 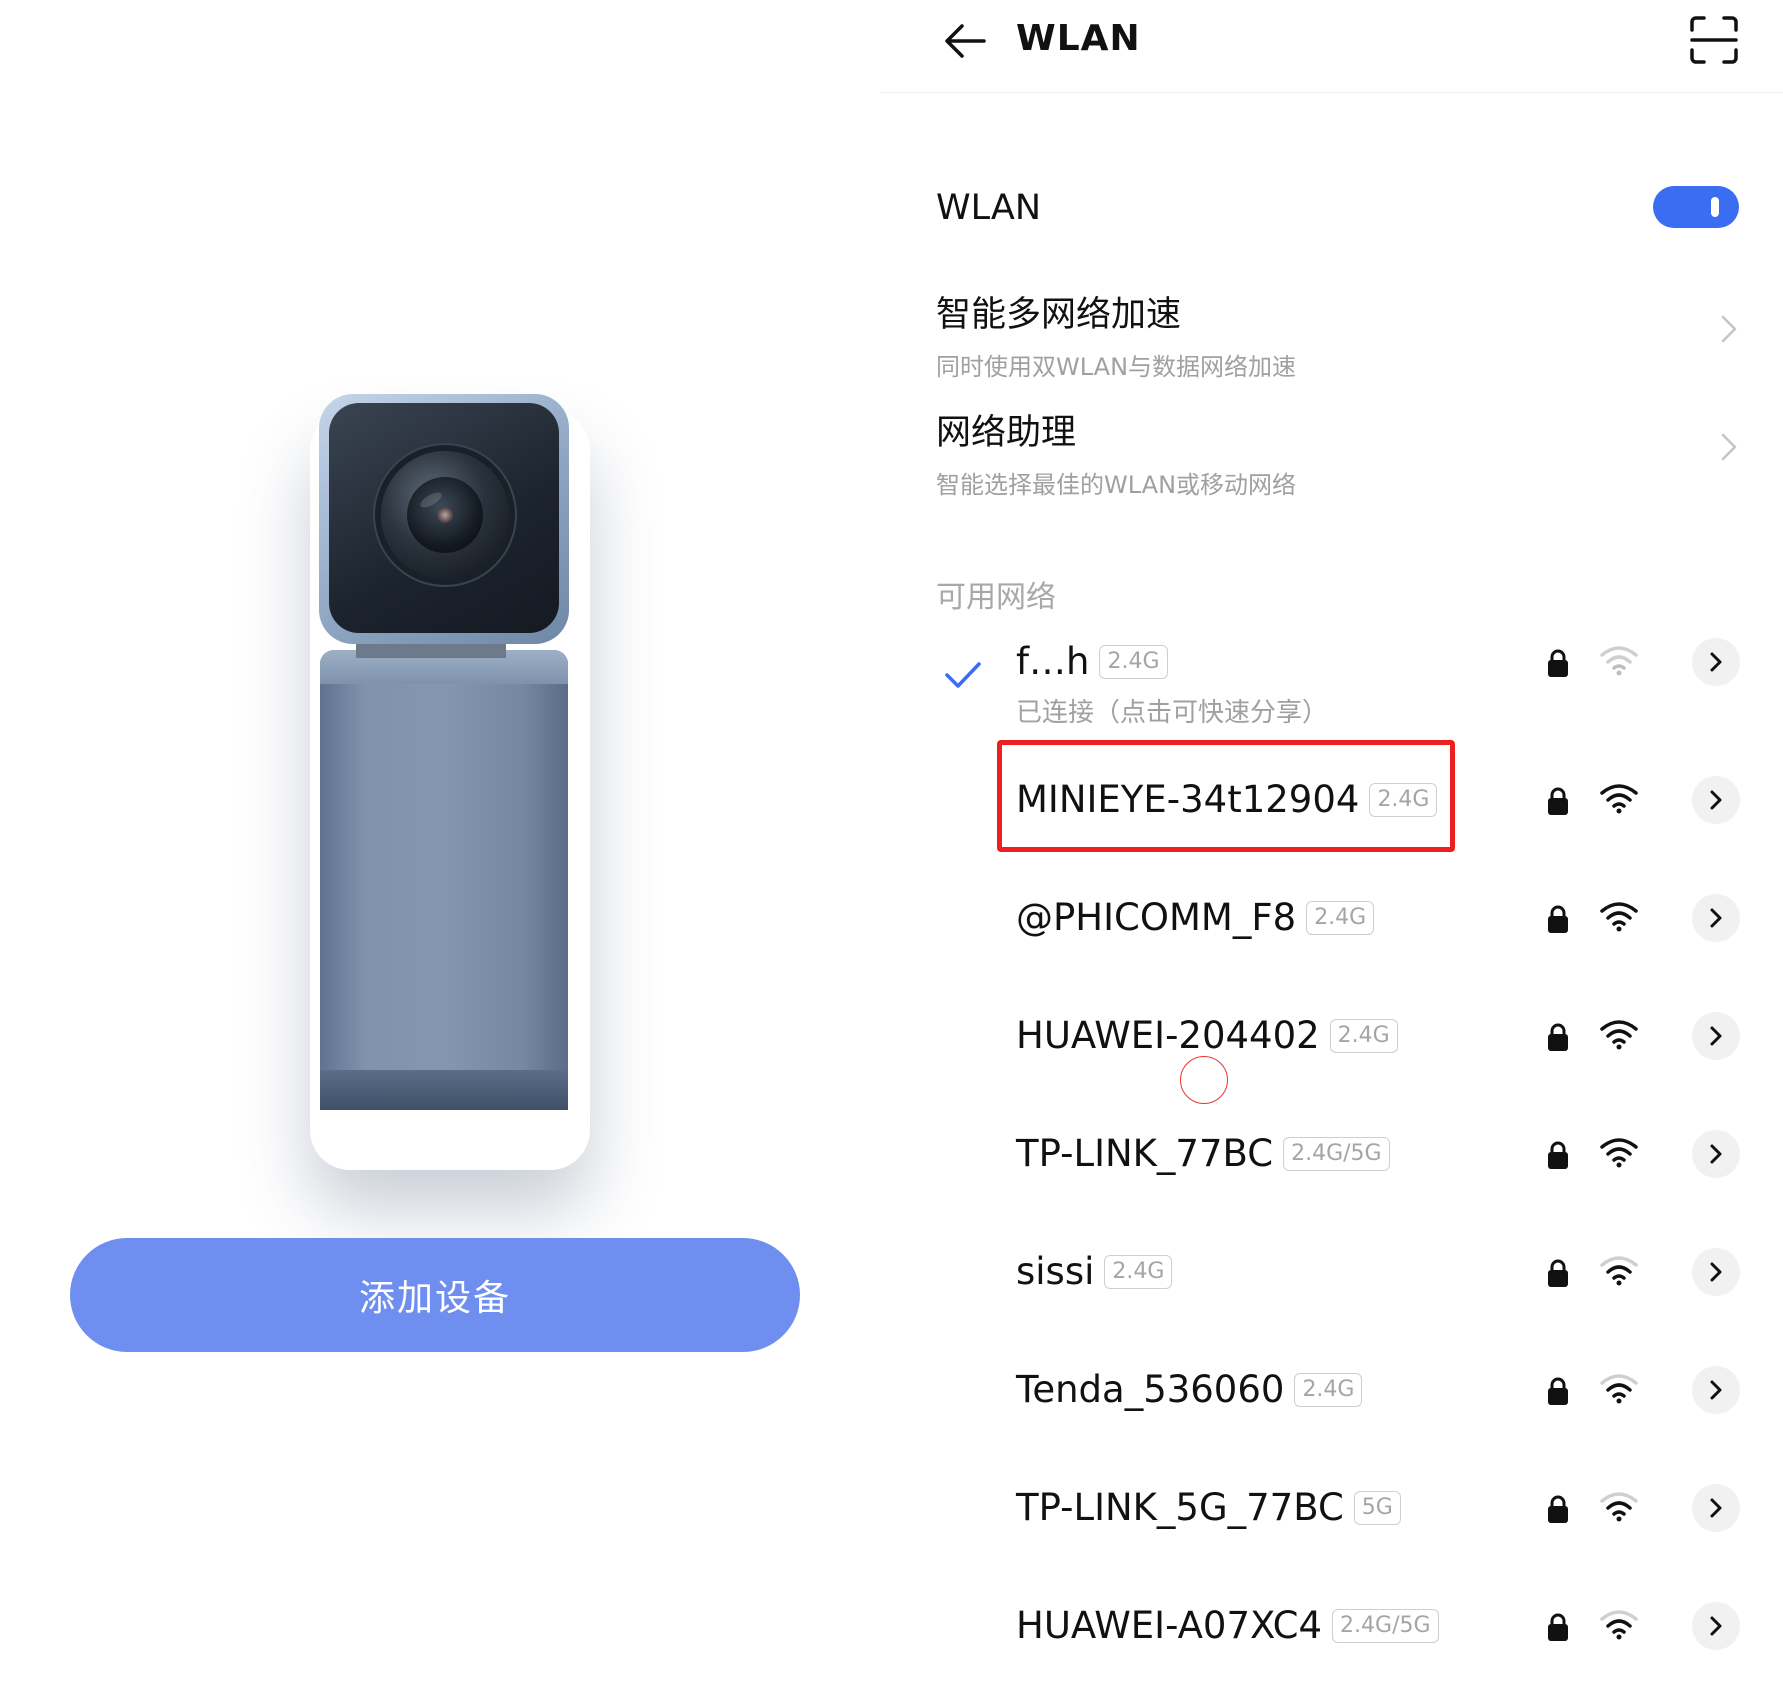 What do you see at coordinates (1188, 799) in the screenshot?
I see `network-ssid: MINIEYE-34t12904` at bounding box center [1188, 799].